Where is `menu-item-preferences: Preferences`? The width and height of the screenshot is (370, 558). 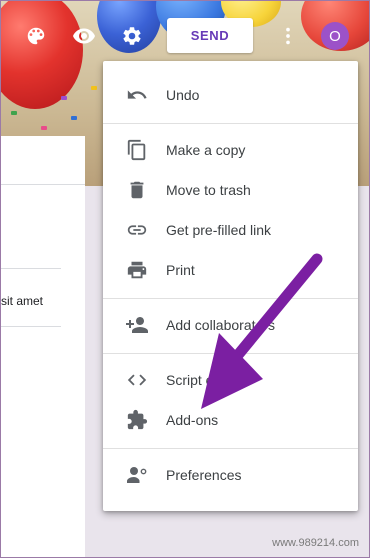
menu-item-preferences: Preferences is located at coordinates (230, 475).